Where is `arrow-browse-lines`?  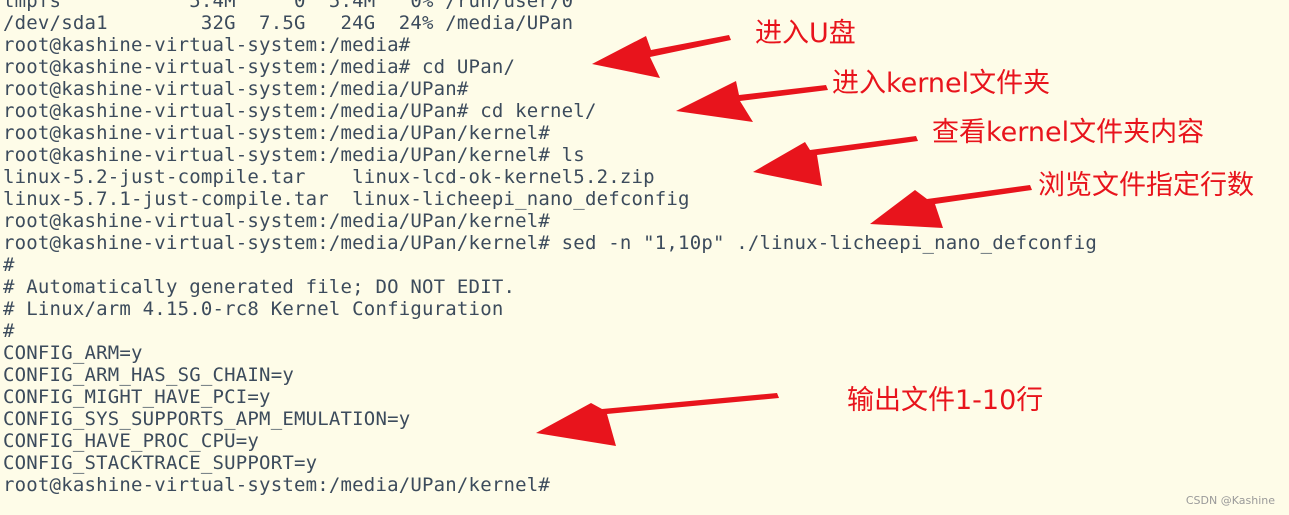 arrow-browse-lines is located at coordinates (951, 206).